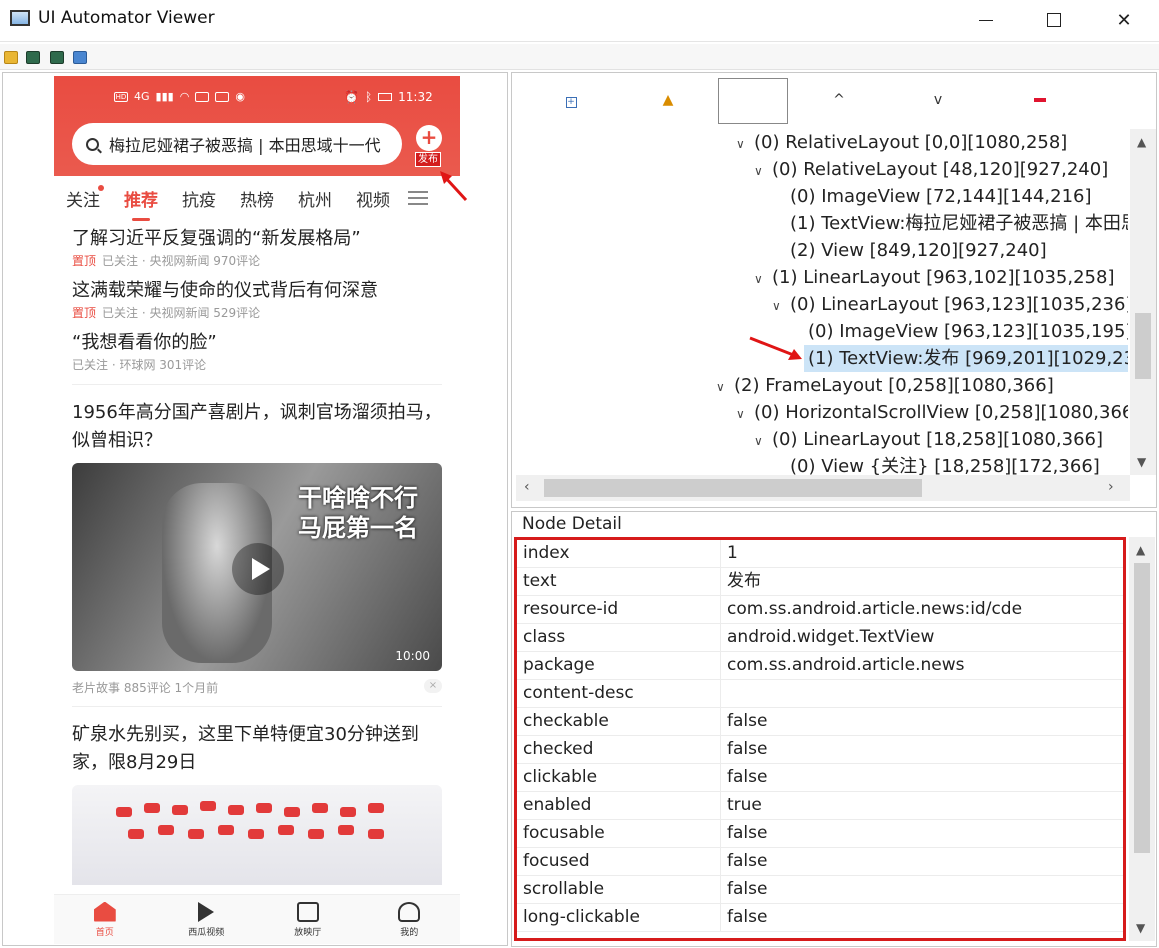 This screenshot has width=1159, height=948. Describe the element at coordinates (928, 439) in the screenshot. I see `tree-node: ∨ (0) LinearLayout [18,258][1080,366]` at that location.